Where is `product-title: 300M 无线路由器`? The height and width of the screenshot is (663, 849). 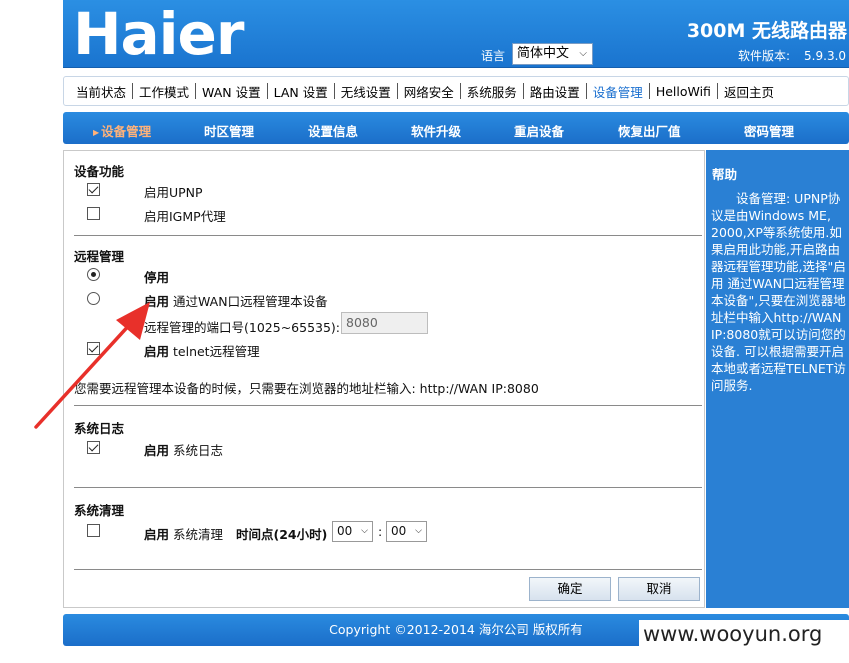 product-title: 300M 无线路由器 is located at coordinates (766, 31).